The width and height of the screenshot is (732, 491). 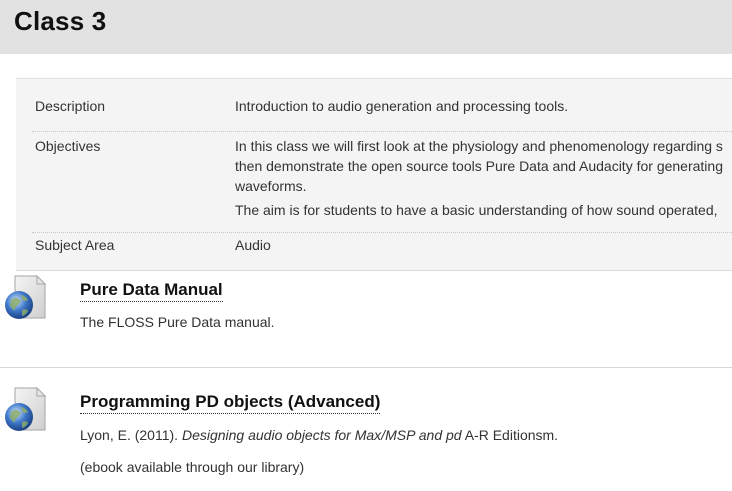 What do you see at coordinates (131, 435) in the screenshot?
I see `citation-author: Lyon, E. (2011).` at bounding box center [131, 435].